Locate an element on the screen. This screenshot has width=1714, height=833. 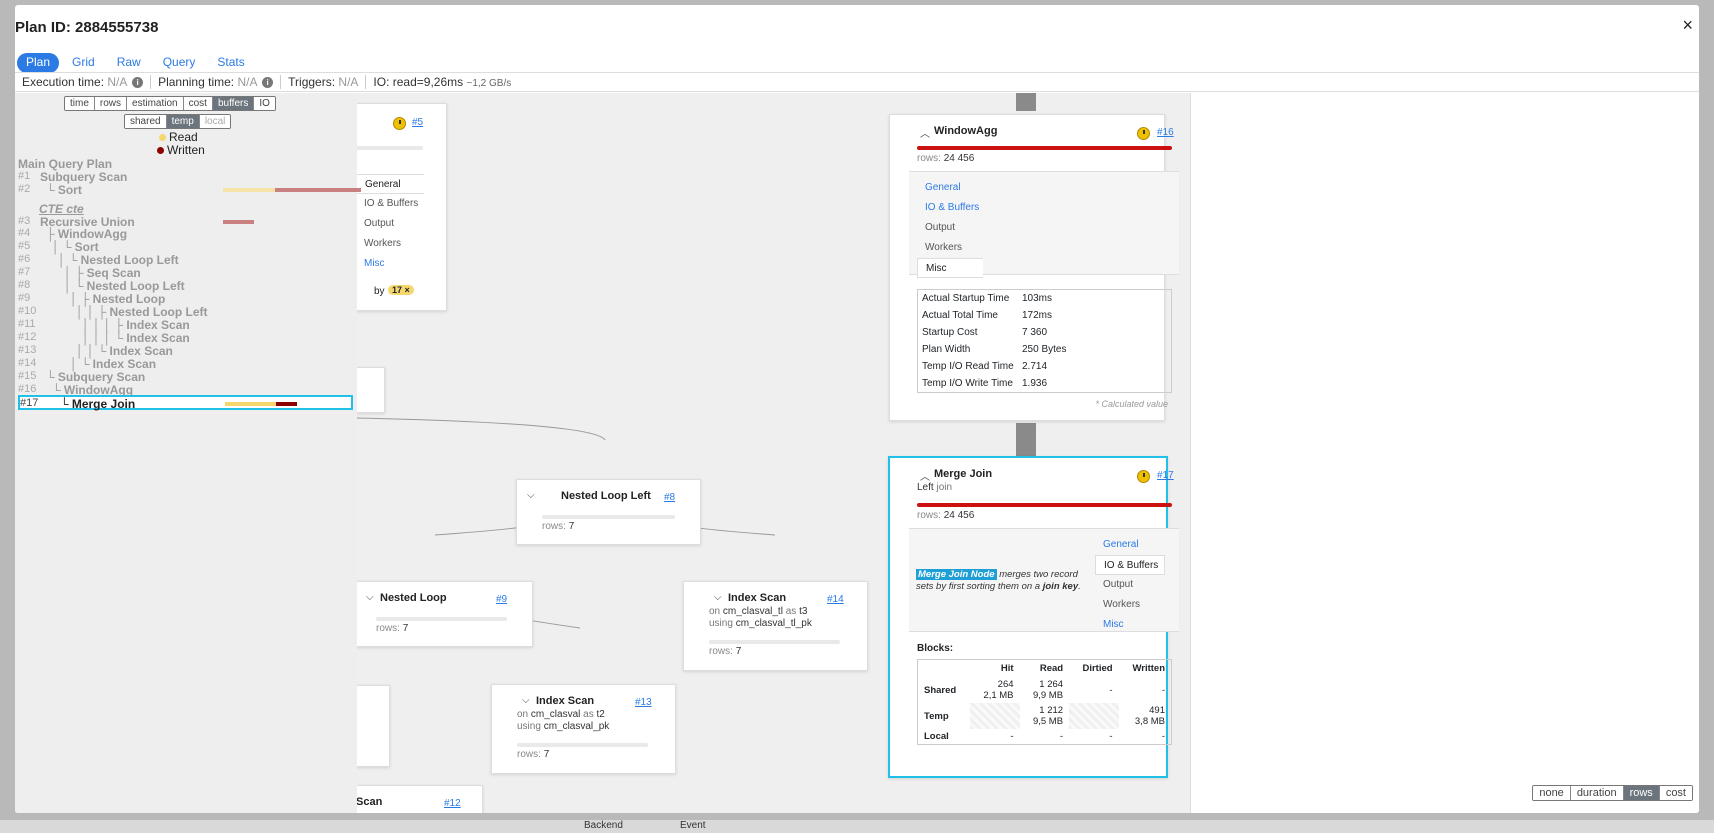
node-id-link: #17 is located at coordinates (1165, 475).